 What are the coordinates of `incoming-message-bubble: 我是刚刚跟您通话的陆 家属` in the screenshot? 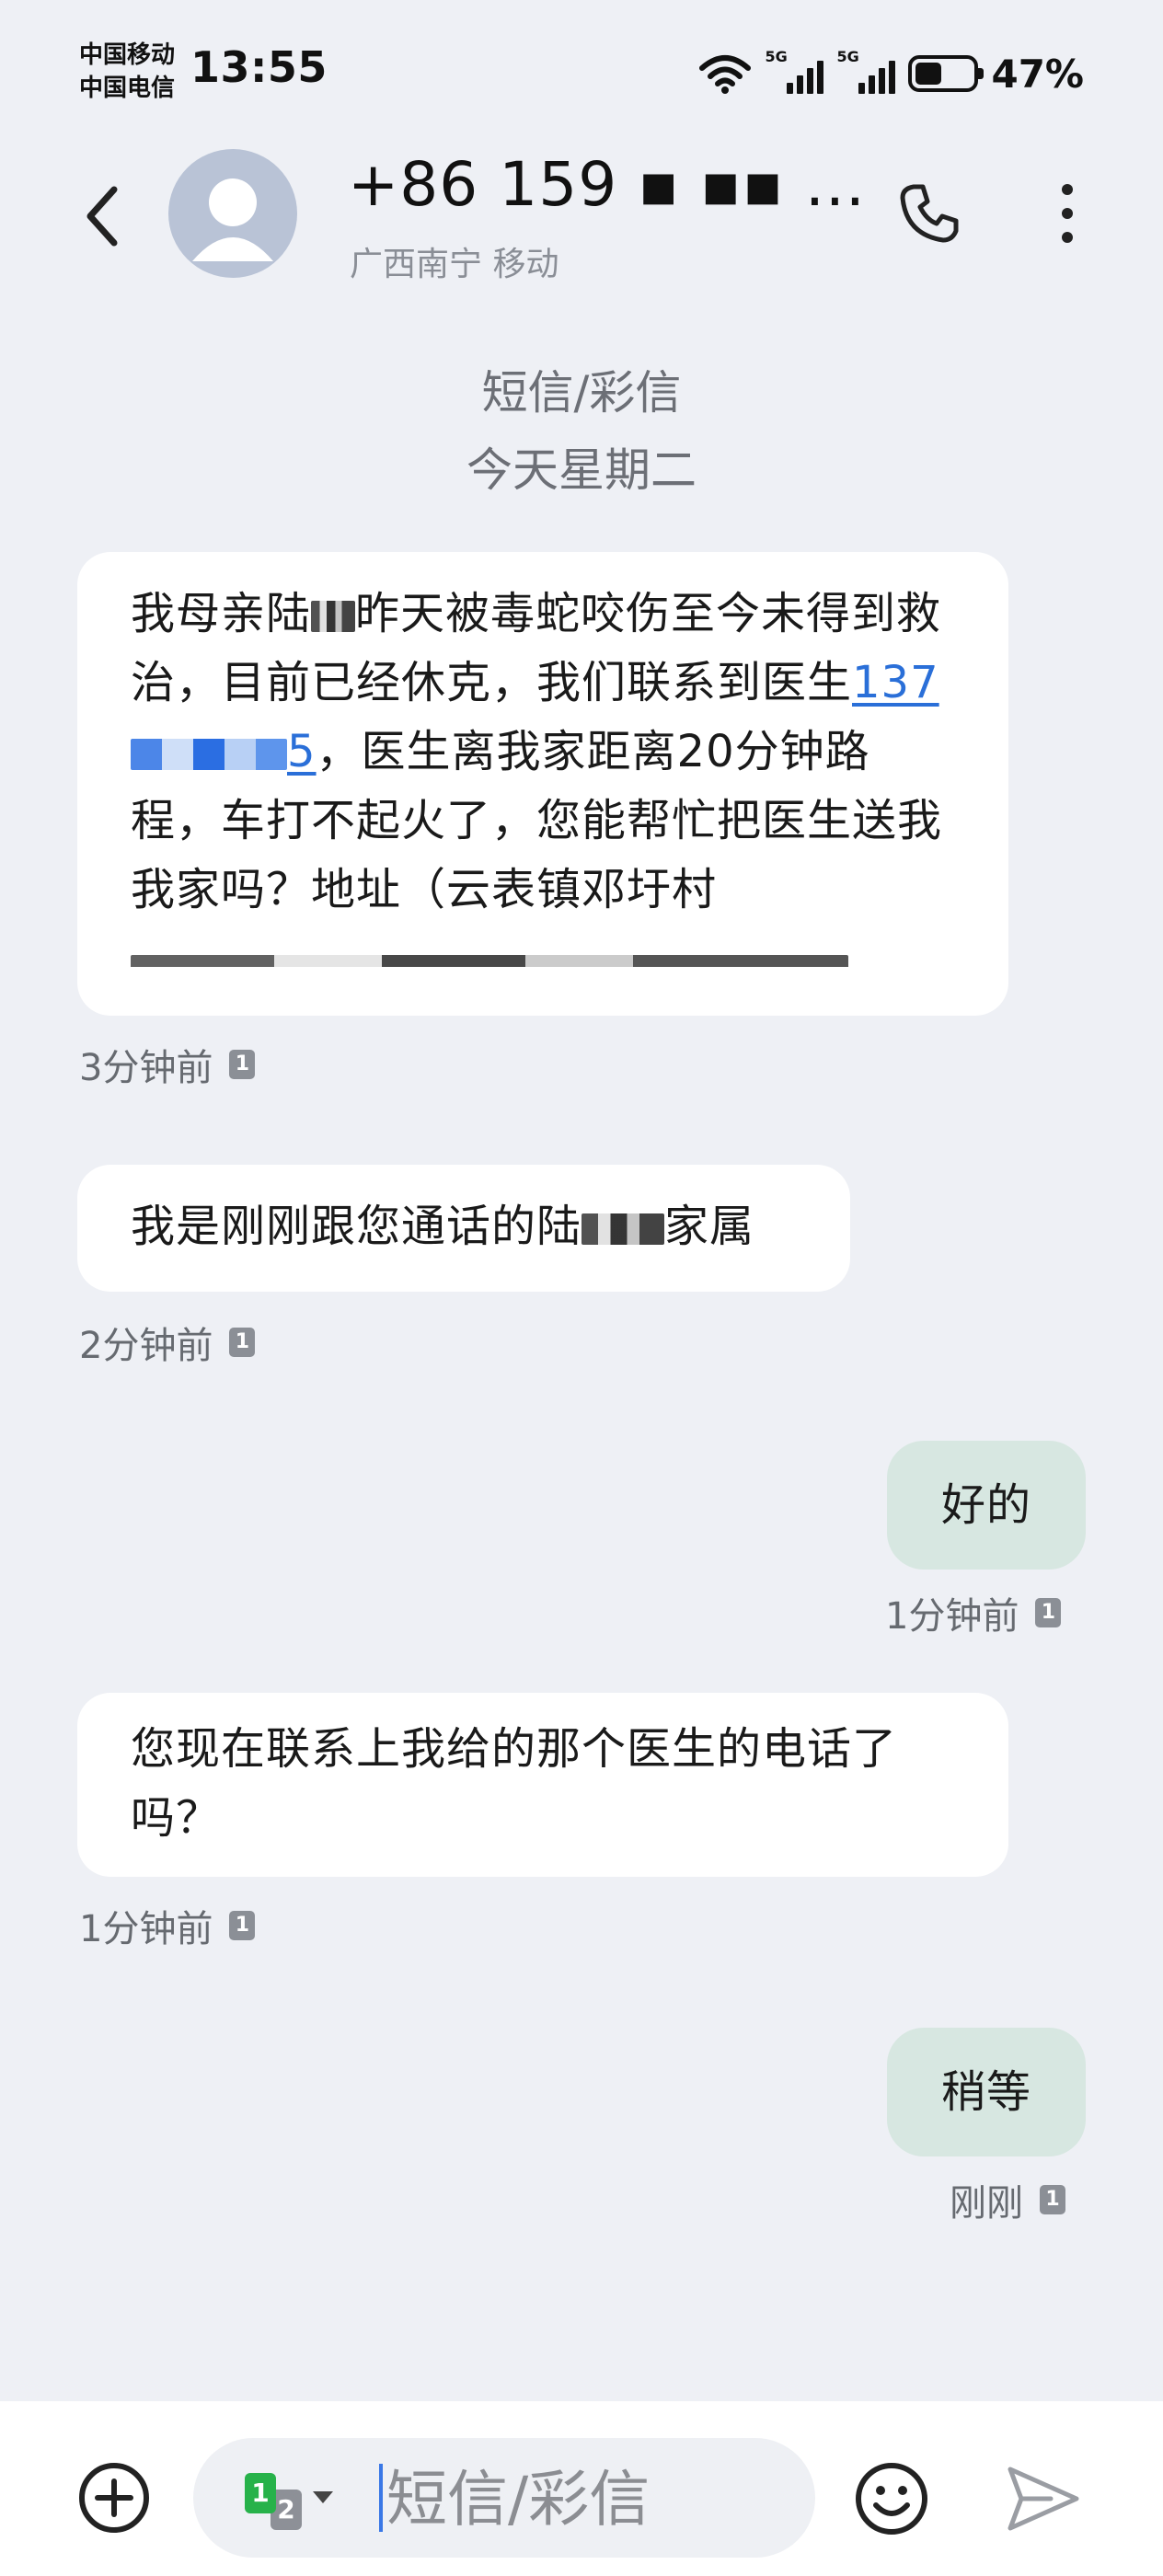 It's located at (464, 1228).